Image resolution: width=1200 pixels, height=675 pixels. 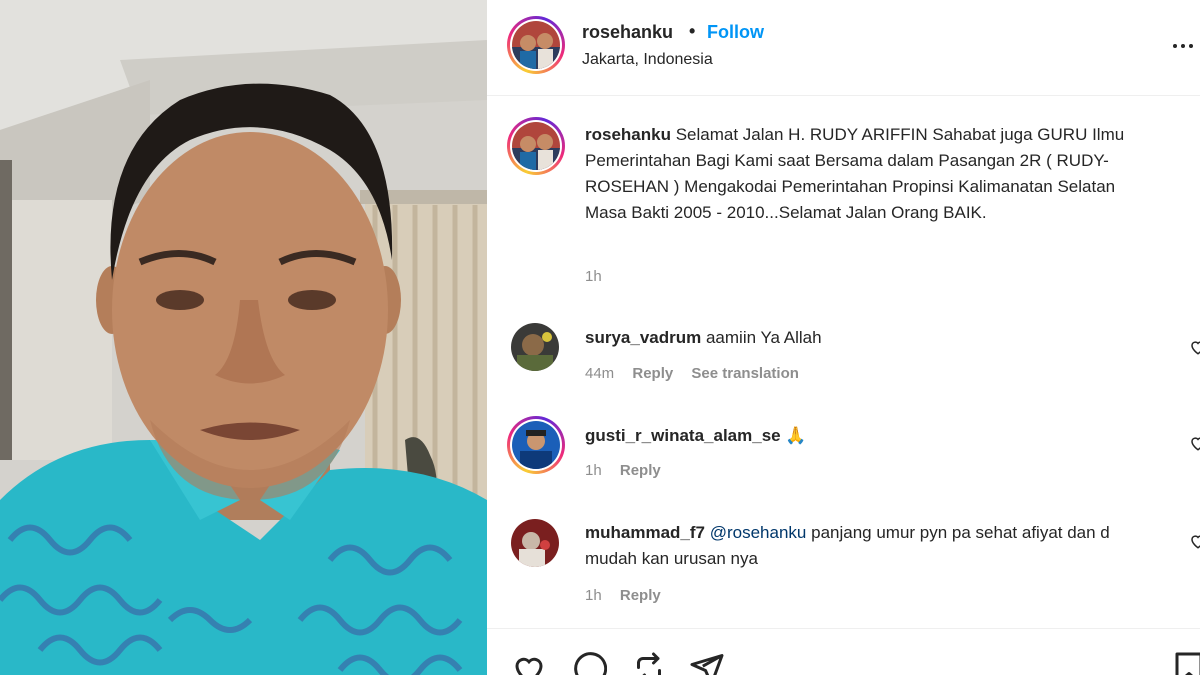 I want to click on commenter-username: surya_vadrum, so click(x=643, y=337).